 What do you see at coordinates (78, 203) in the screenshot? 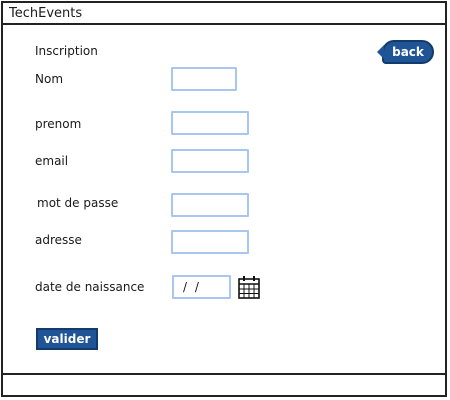
I see `password-label: mot de passe` at bounding box center [78, 203].